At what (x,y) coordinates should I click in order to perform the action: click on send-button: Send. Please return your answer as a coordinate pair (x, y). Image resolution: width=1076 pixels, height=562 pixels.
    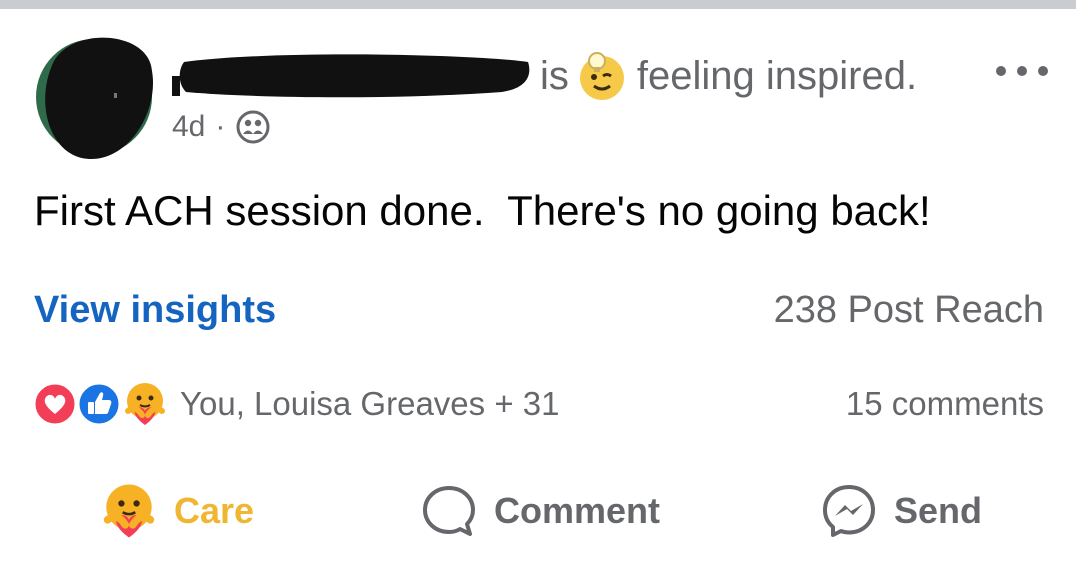
    Looking at the image, I should click on (901, 511).